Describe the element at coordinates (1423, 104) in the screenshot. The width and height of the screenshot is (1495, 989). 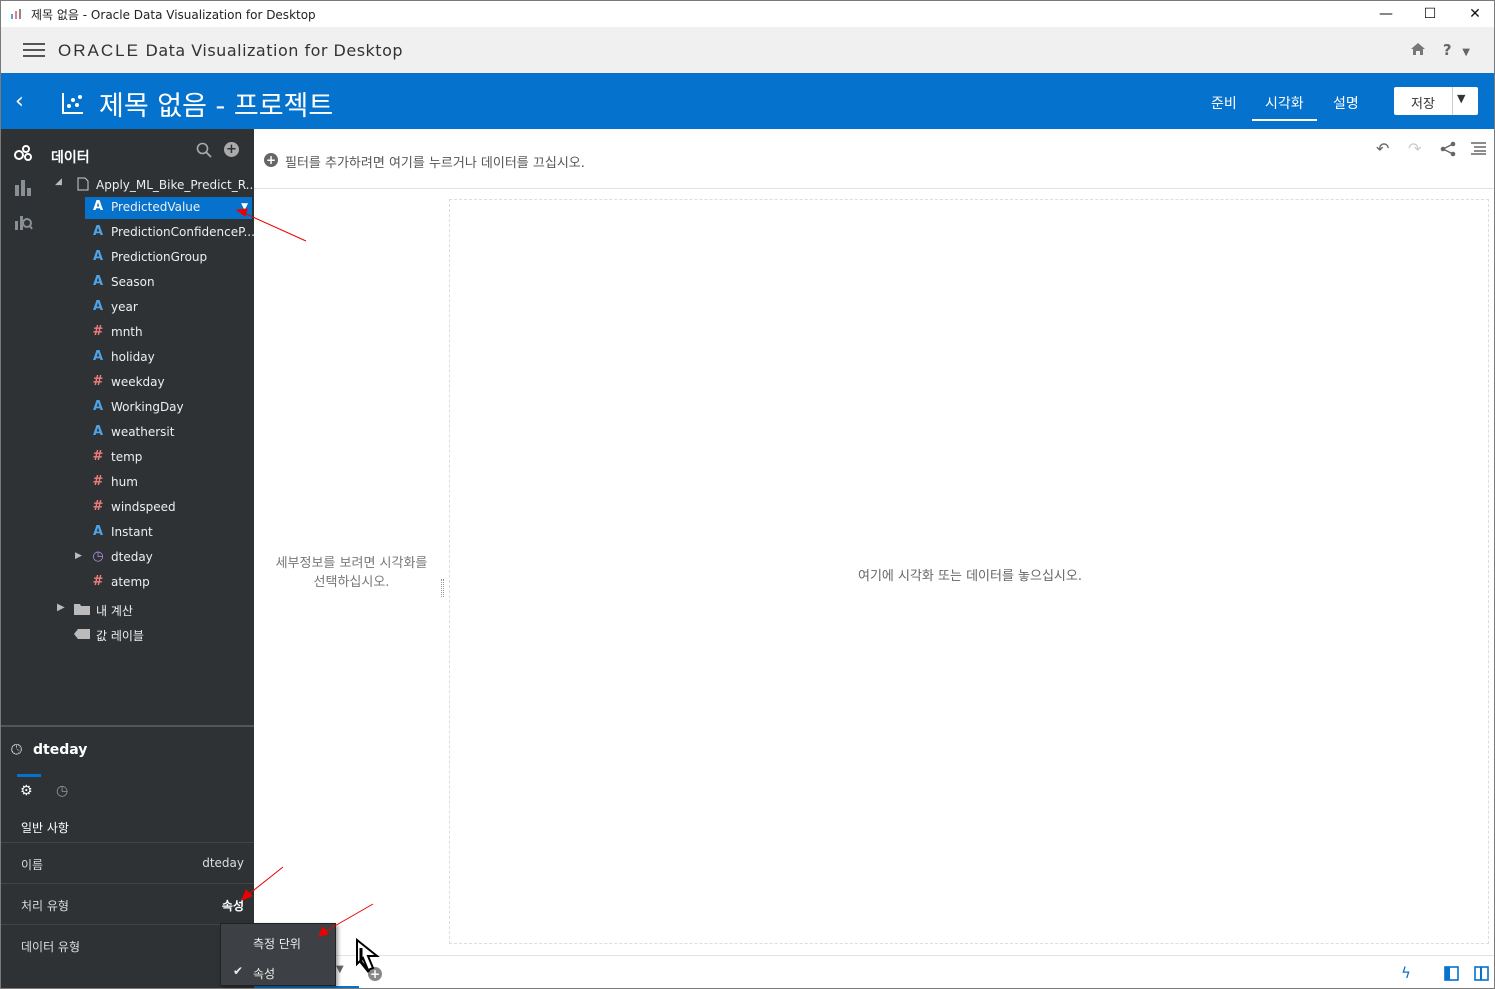
I see `save-label: 저장` at that location.